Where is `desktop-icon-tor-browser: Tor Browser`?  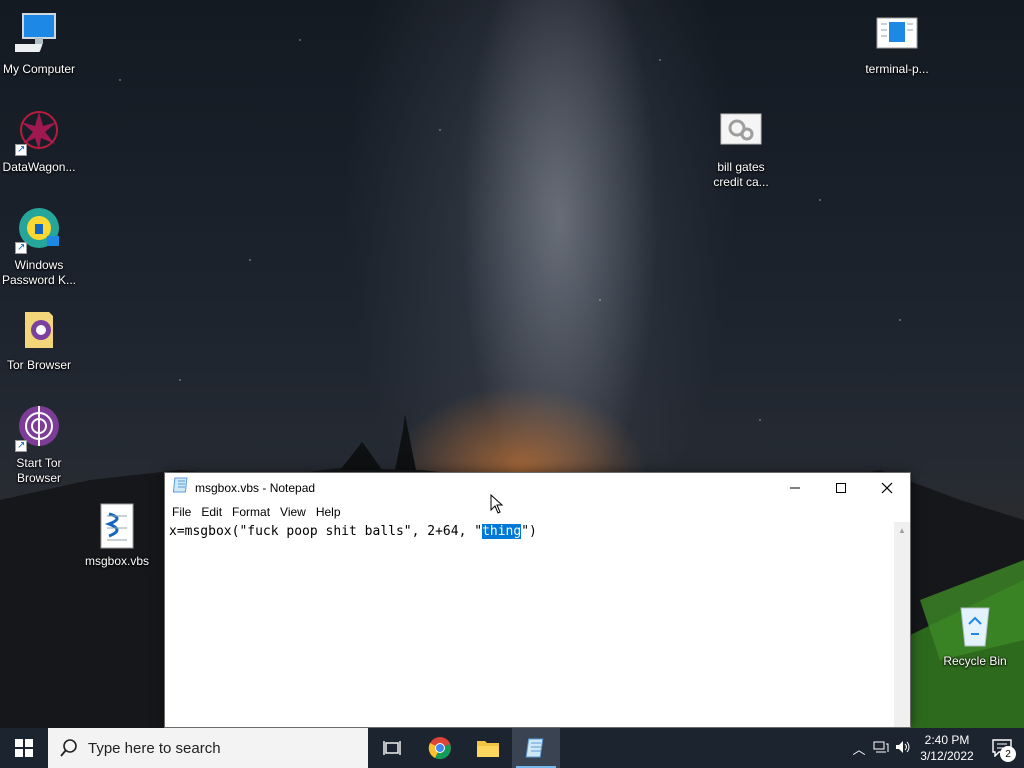
desktop-icon-tor-browser: Tor Browser is located at coordinates (39, 339).